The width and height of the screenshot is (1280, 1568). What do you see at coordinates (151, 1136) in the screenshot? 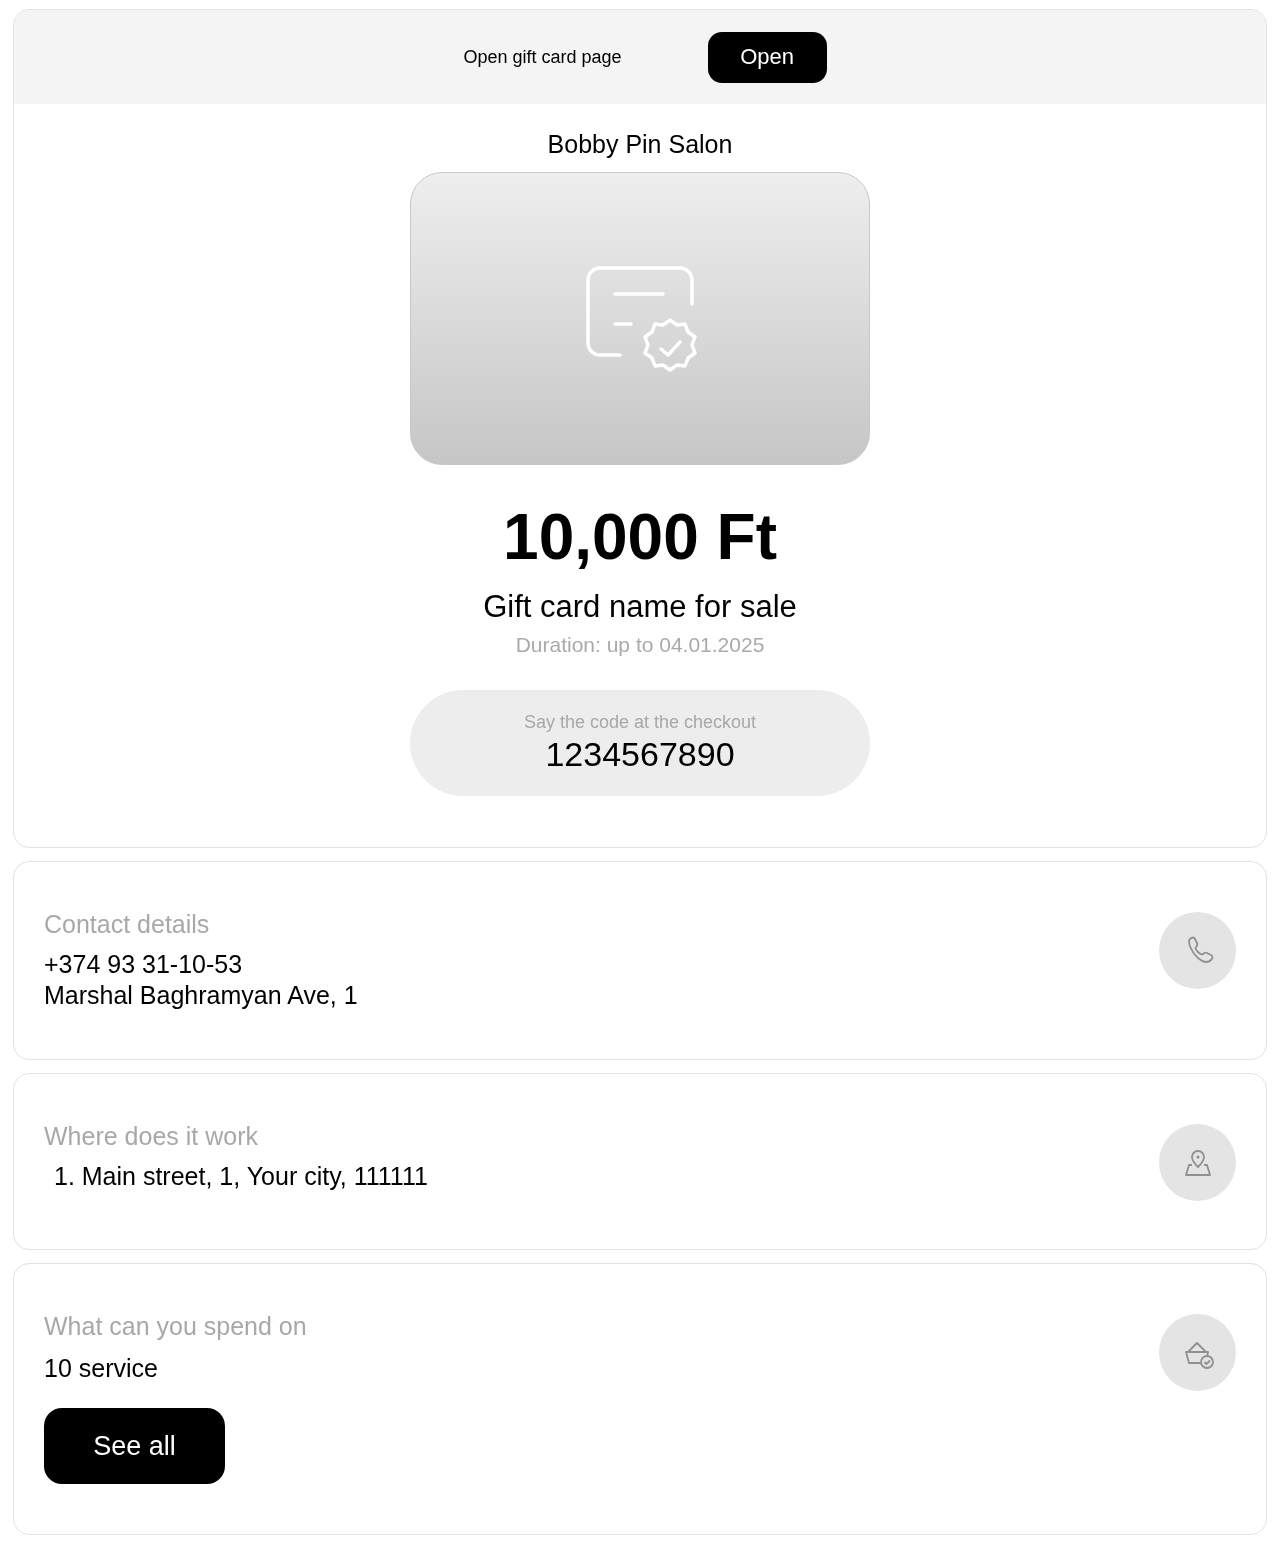
I see `section-title: Where does it work` at bounding box center [151, 1136].